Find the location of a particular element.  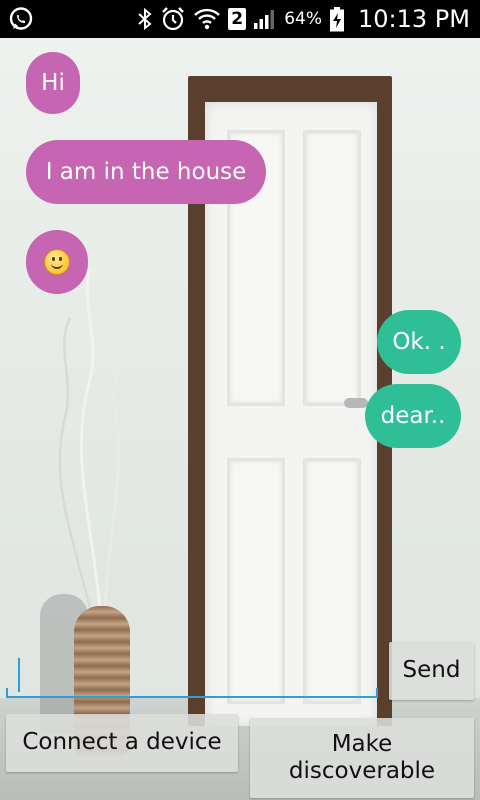

make-discoverable-button: Make discoverable is located at coordinates (362, 758).